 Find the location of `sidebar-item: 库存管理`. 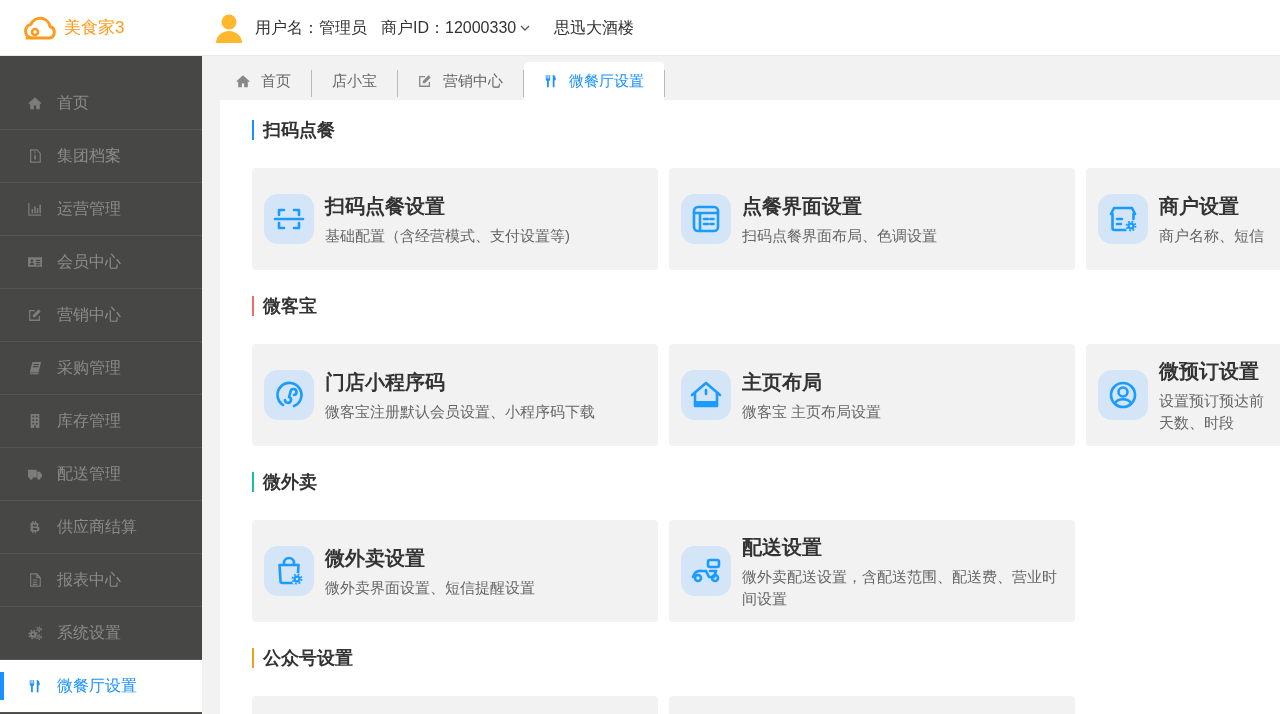

sidebar-item: 库存管理 is located at coordinates (101, 421).